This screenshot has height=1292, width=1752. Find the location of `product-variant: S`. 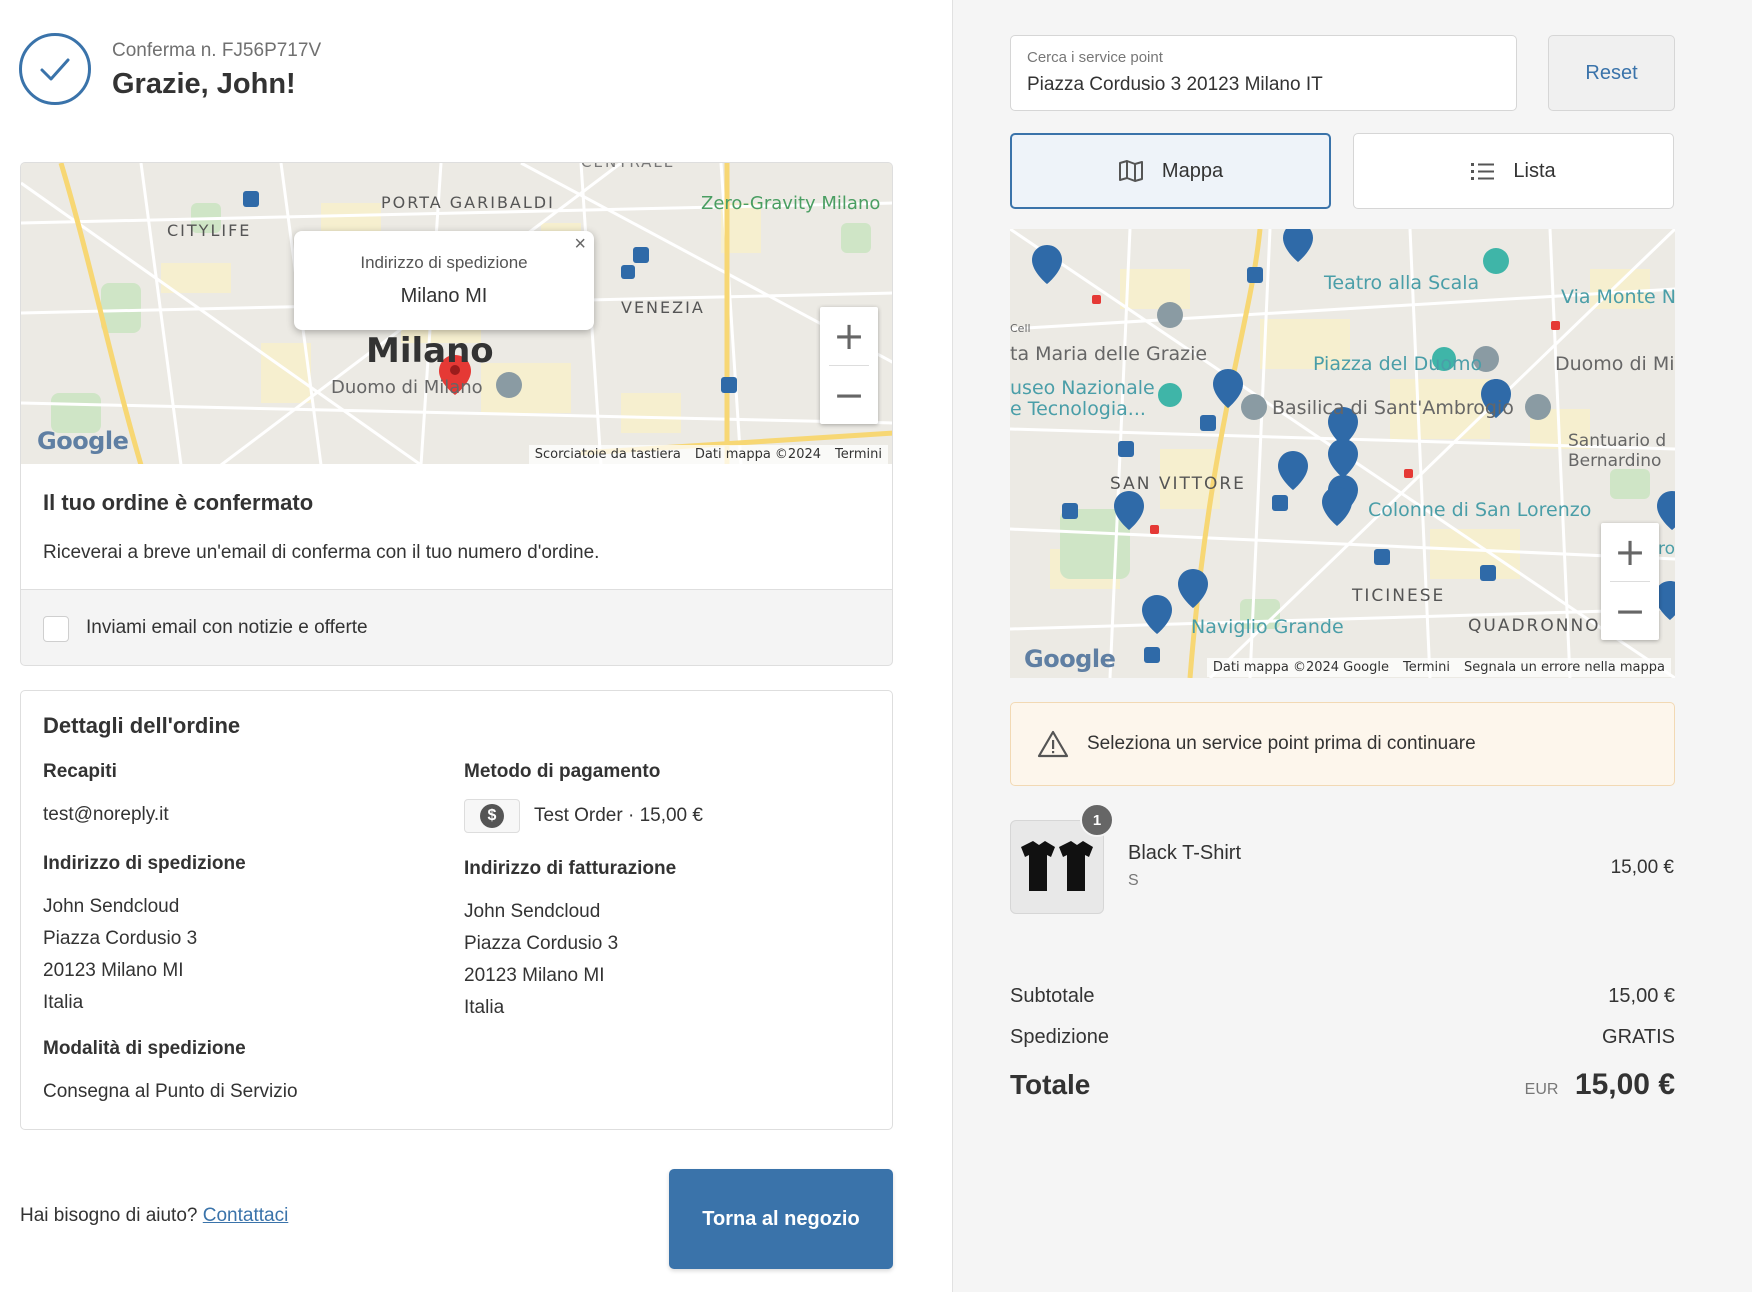

product-variant: S is located at coordinates (1133, 880).